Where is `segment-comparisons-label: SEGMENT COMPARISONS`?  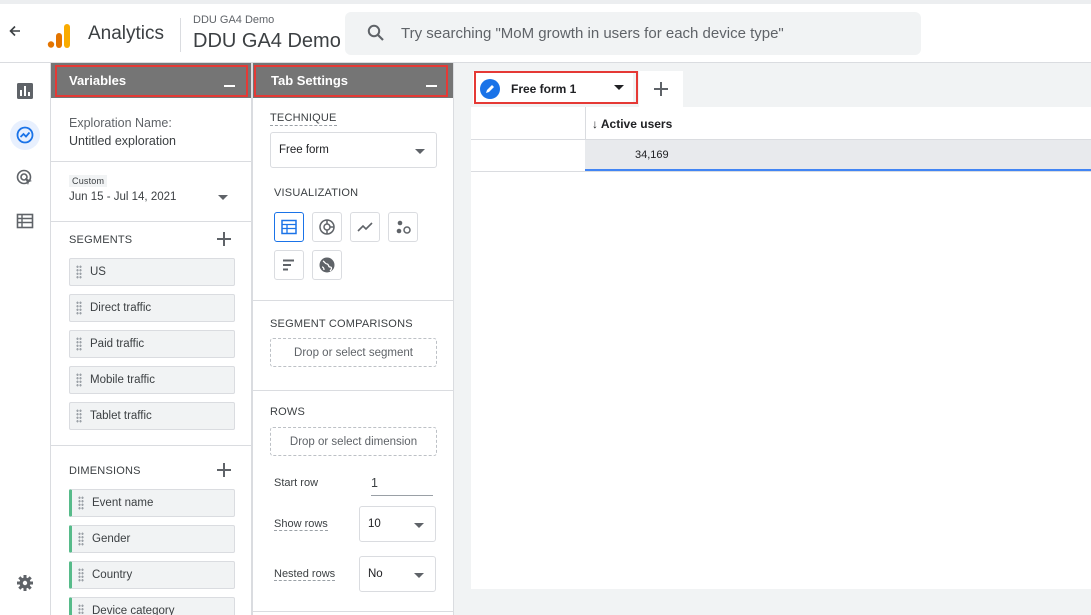
segment-comparisons-label: SEGMENT COMPARISONS is located at coordinates (341, 324).